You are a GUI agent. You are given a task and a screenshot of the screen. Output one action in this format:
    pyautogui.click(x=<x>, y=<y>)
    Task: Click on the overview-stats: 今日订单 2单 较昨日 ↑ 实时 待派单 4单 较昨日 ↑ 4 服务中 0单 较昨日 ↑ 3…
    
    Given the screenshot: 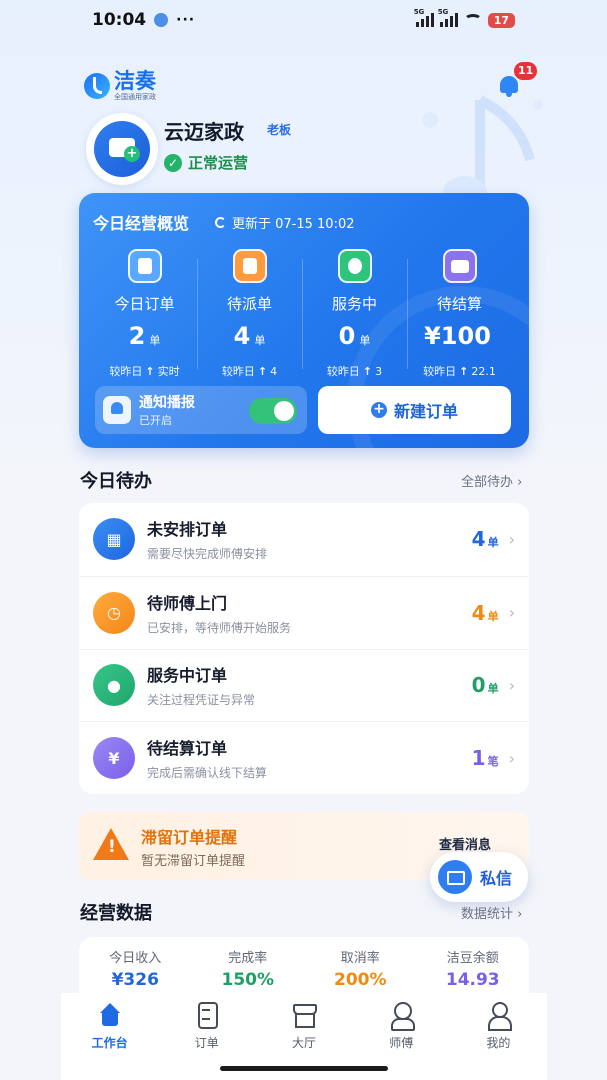 What is the action you would take?
    pyautogui.click(x=304, y=314)
    